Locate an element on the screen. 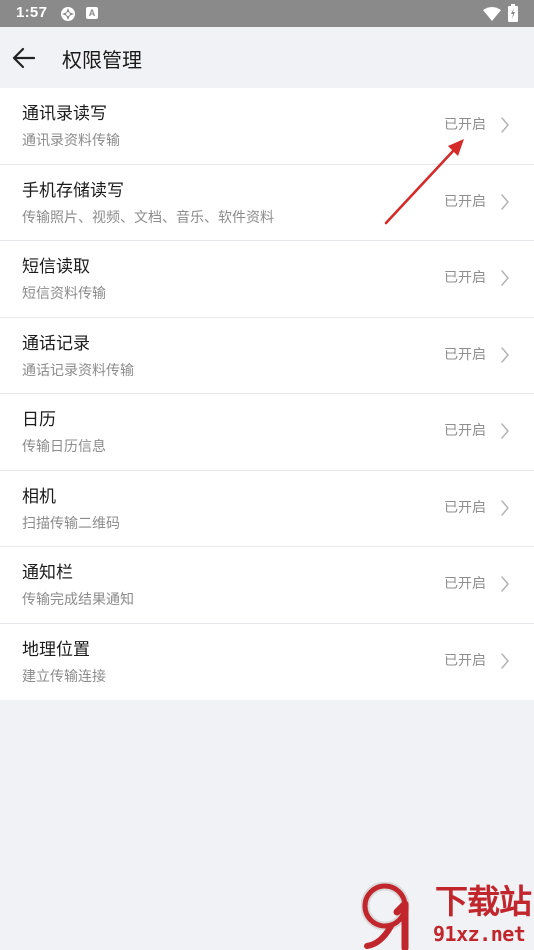 This screenshot has height=950, width=534. permission-title: 通知栏 is located at coordinates (47, 573).